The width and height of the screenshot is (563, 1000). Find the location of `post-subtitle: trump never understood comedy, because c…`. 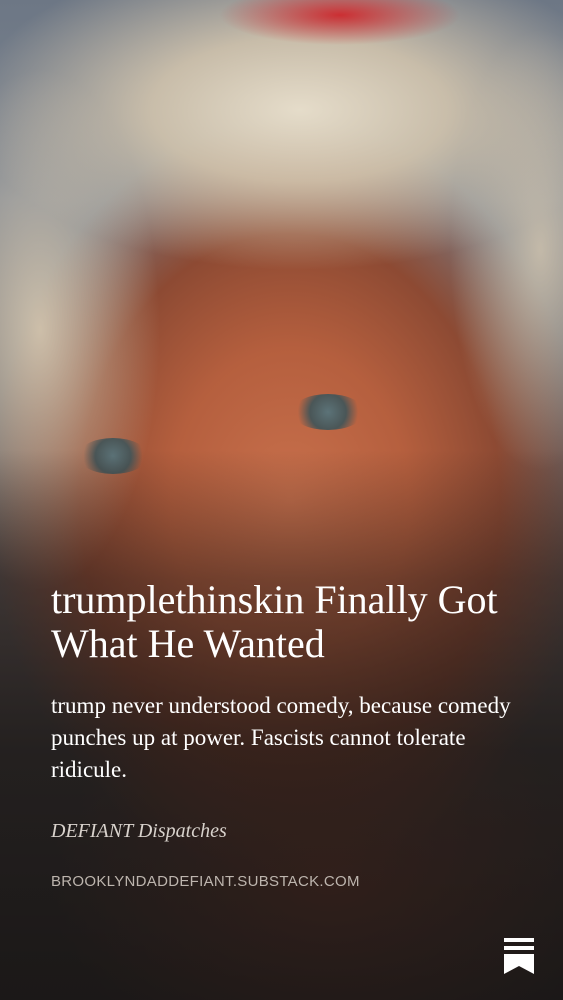

post-subtitle: trump never understood comedy, because c… is located at coordinates (281, 737).